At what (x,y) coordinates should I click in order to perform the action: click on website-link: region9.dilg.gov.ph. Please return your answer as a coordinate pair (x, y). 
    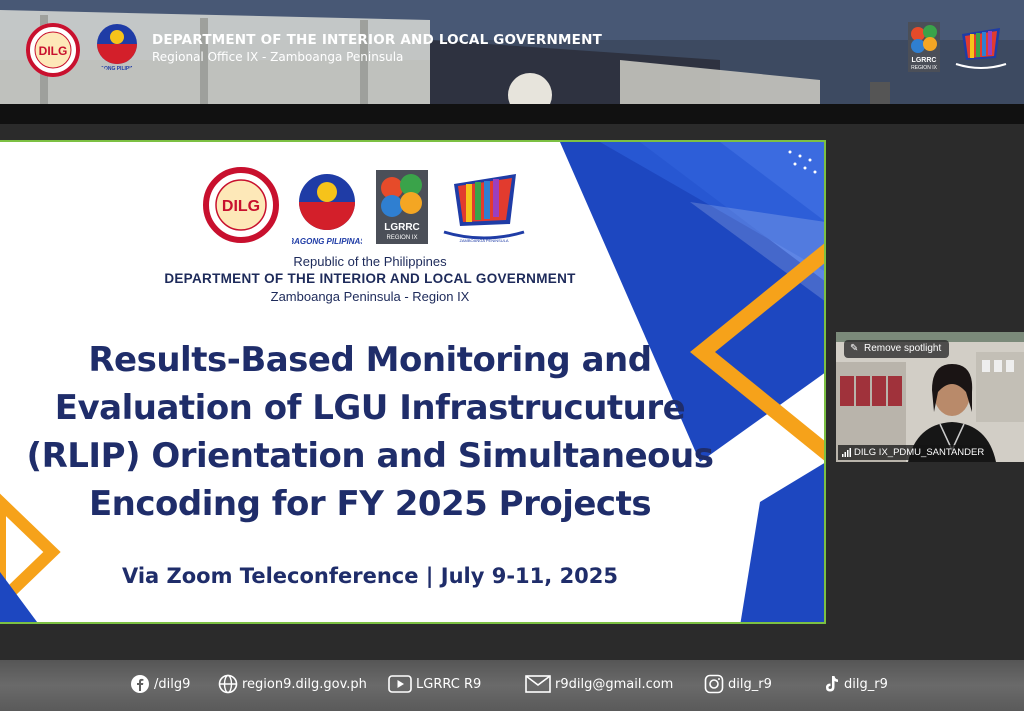
    Looking at the image, I should click on (292, 684).